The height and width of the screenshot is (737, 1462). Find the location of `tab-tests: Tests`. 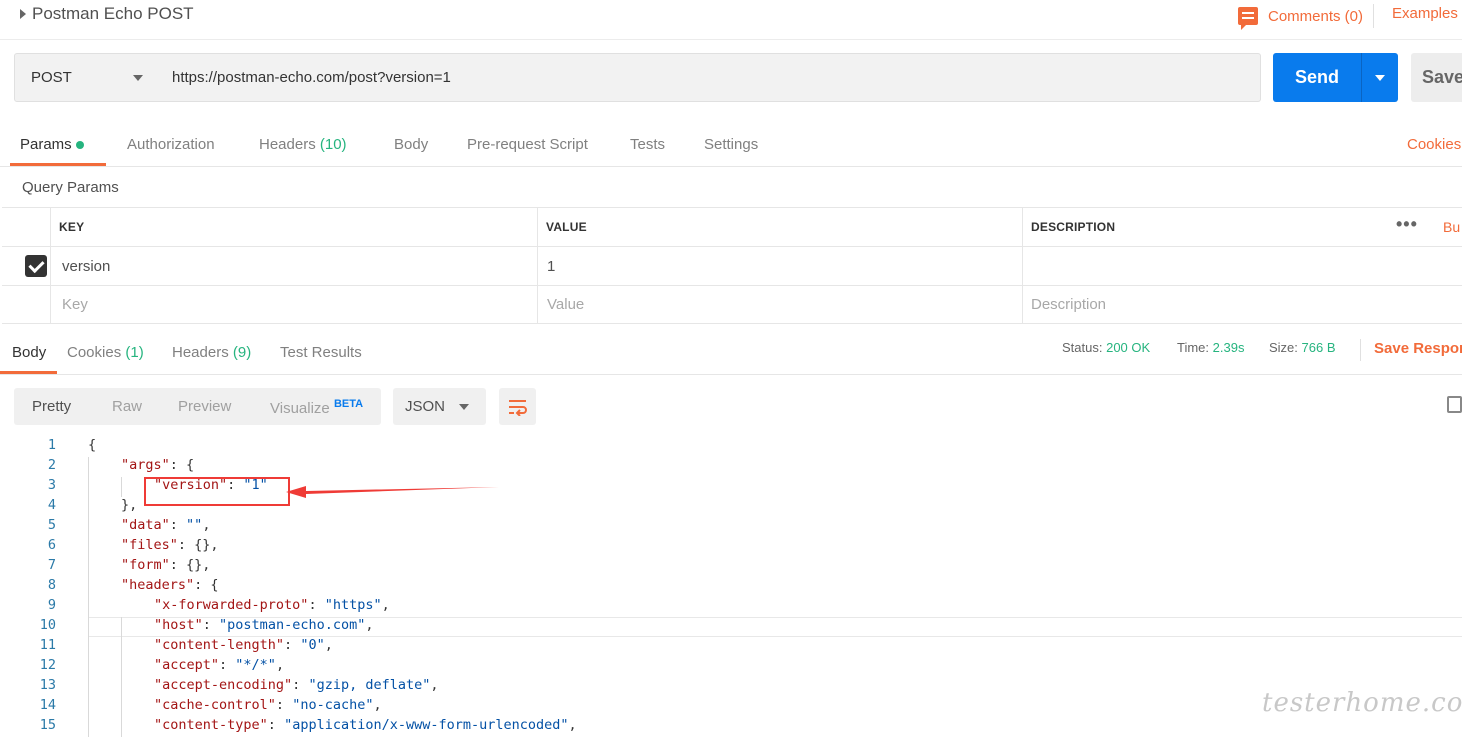

tab-tests: Tests is located at coordinates (647, 144).